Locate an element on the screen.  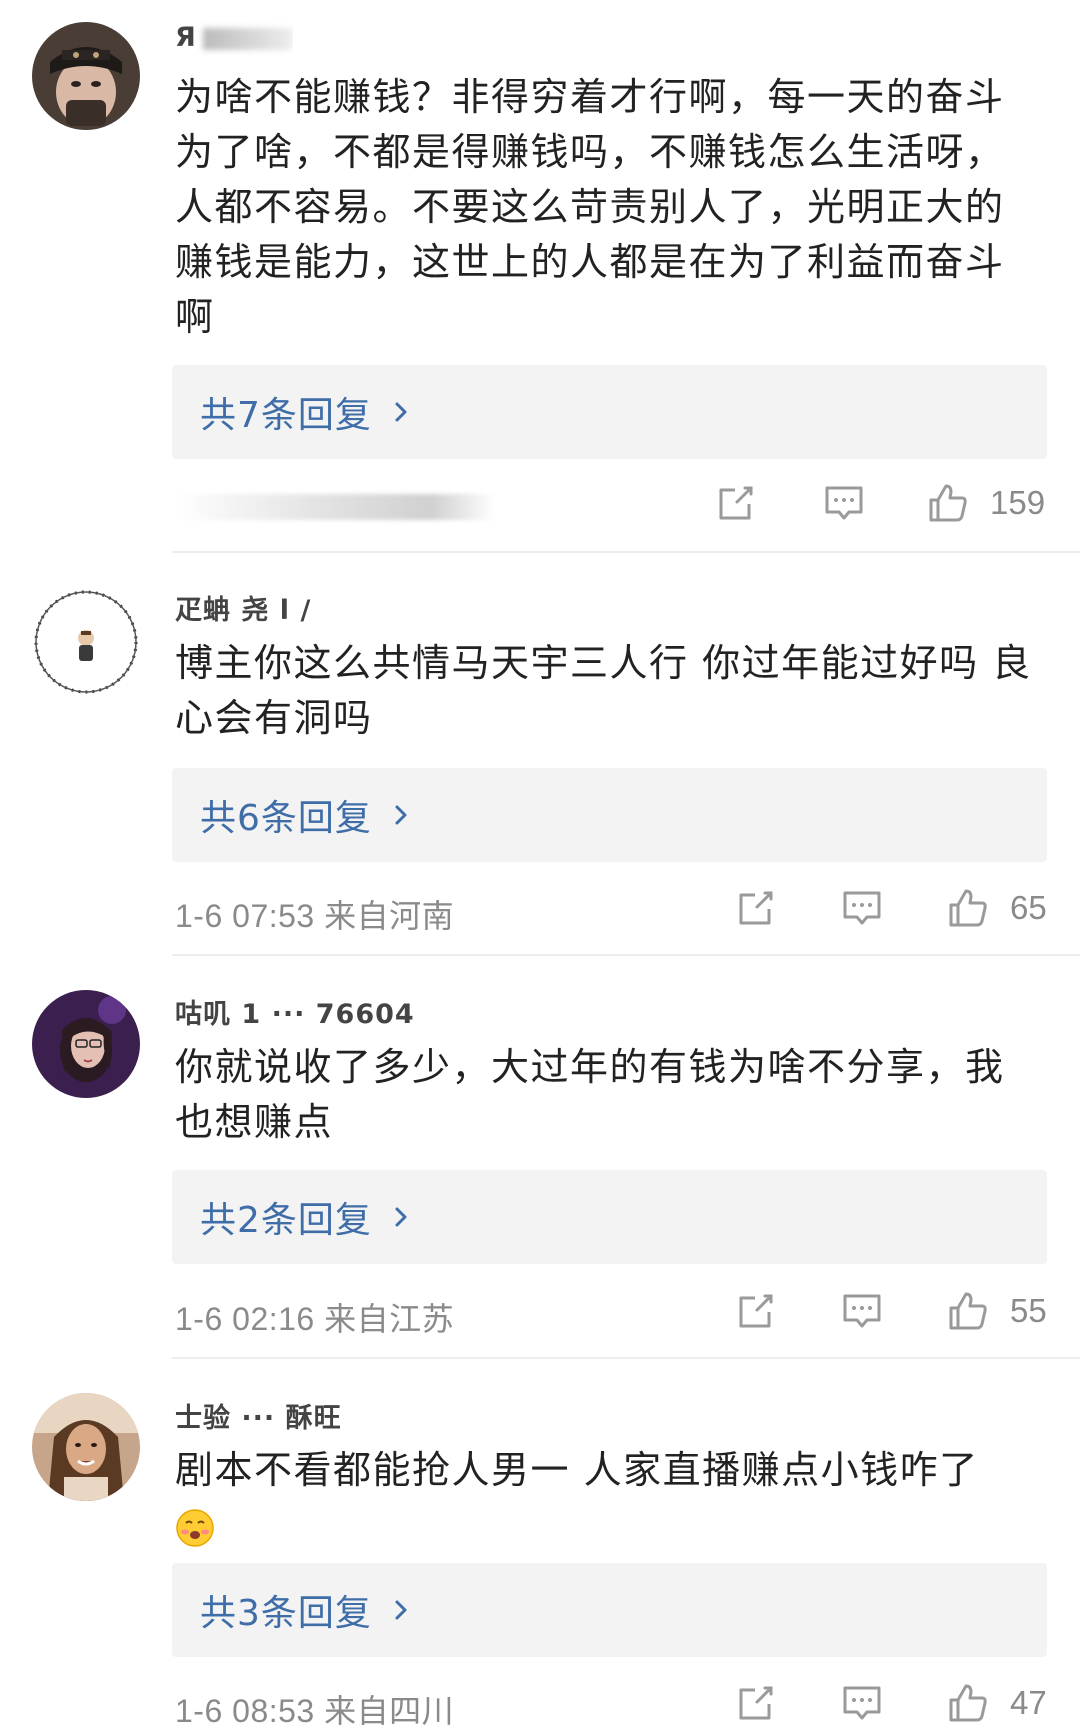
comment-text: 博主你这么共情马天宇三人行 你过年能过好吗 良心会有洞吗 is located at coordinates (603, 690).